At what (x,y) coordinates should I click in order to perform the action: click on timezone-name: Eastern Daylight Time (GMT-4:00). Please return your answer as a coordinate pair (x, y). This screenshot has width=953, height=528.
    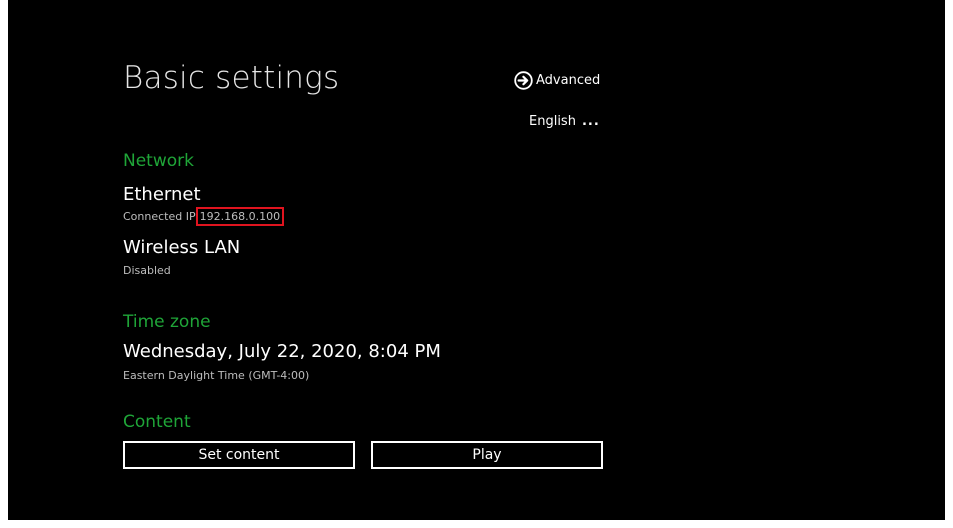
    Looking at the image, I should click on (216, 375).